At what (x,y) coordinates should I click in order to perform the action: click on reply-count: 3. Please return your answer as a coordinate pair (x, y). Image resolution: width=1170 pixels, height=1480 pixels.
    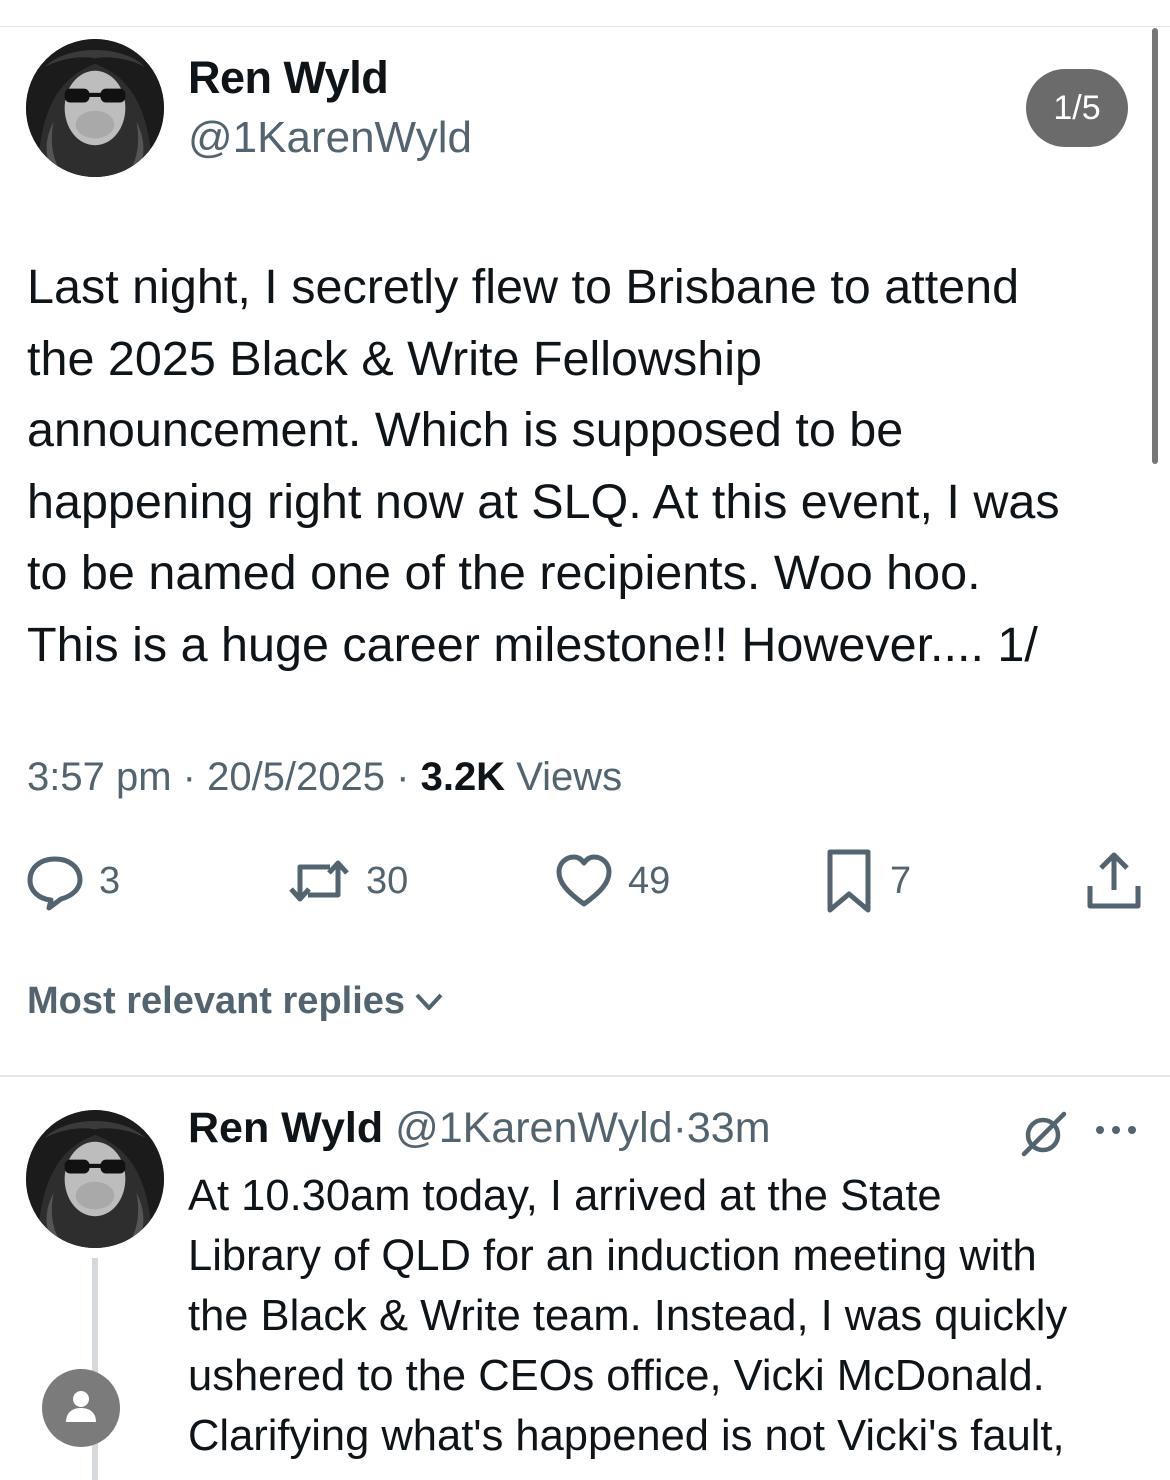
    Looking at the image, I should click on (110, 880).